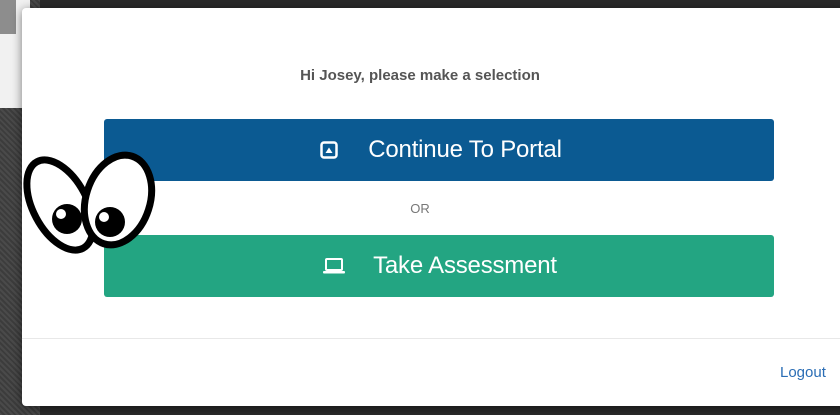 The width and height of the screenshot is (840, 415). I want to click on continue-to-portal-label: Continue To Portal, so click(465, 149).